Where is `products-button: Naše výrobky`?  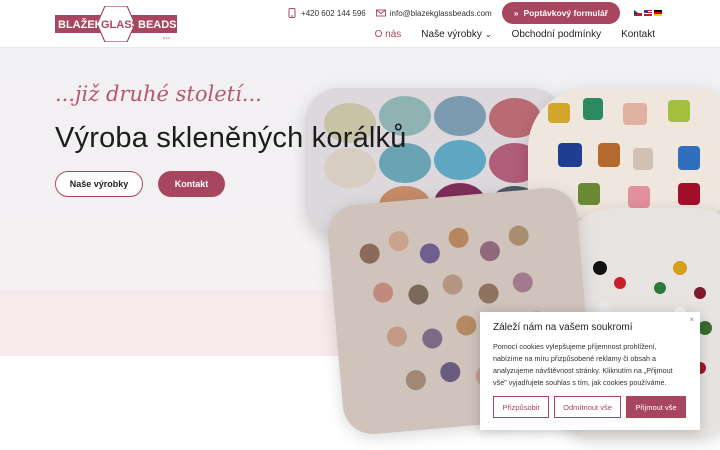 products-button: Naše výrobky is located at coordinates (99, 184).